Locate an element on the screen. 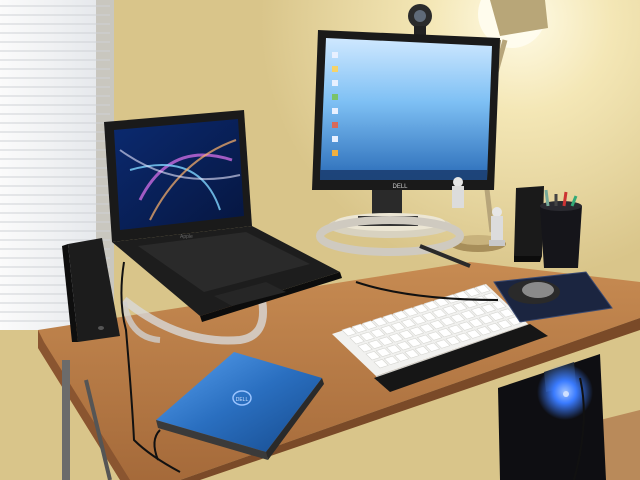 This screenshot has height=480, width=640. monitor-screen is located at coordinates (406, 109).